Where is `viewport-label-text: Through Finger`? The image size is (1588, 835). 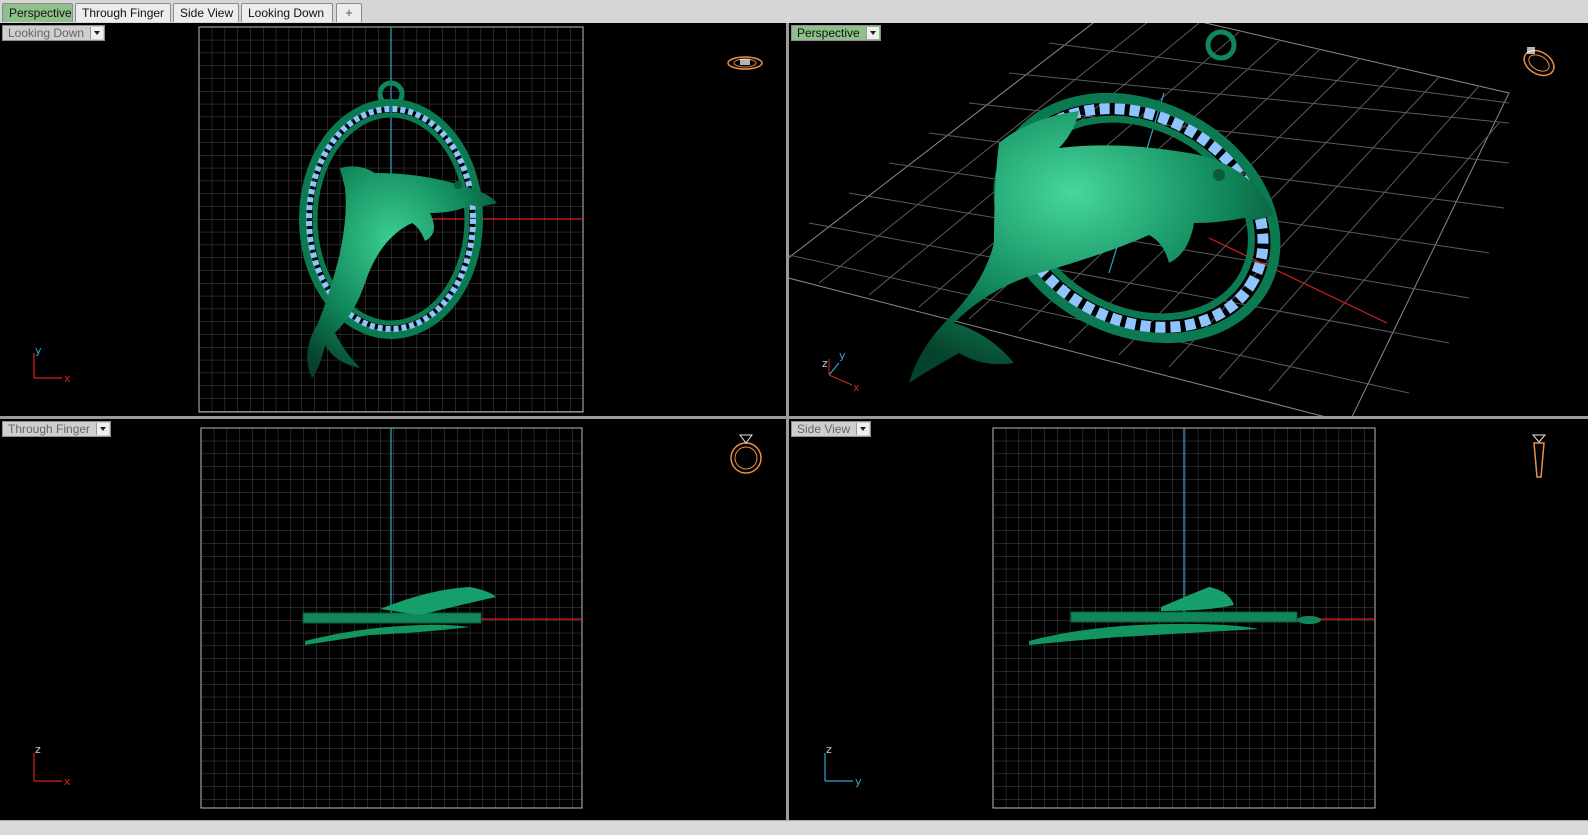 viewport-label-text: Through Finger is located at coordinates (49, 429).